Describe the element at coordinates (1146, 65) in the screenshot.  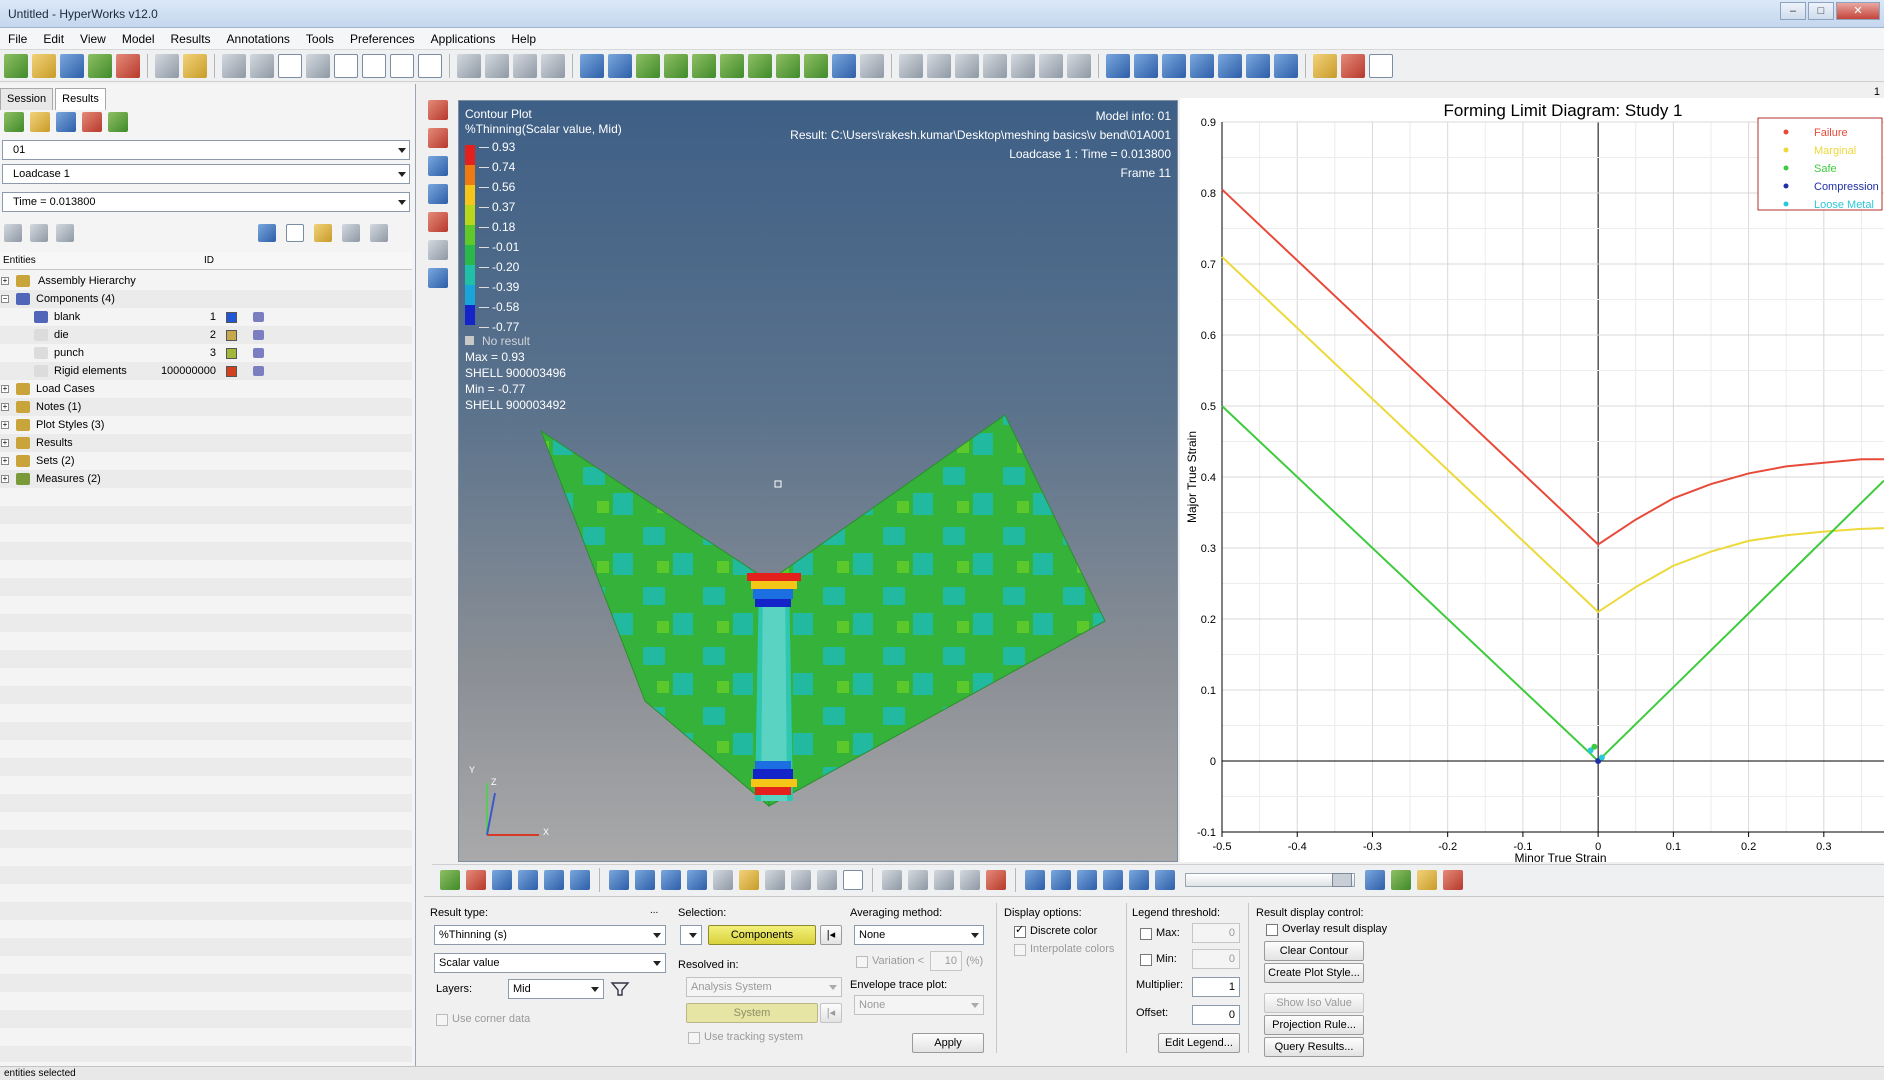
I see `window-split-1-icon` at that location.